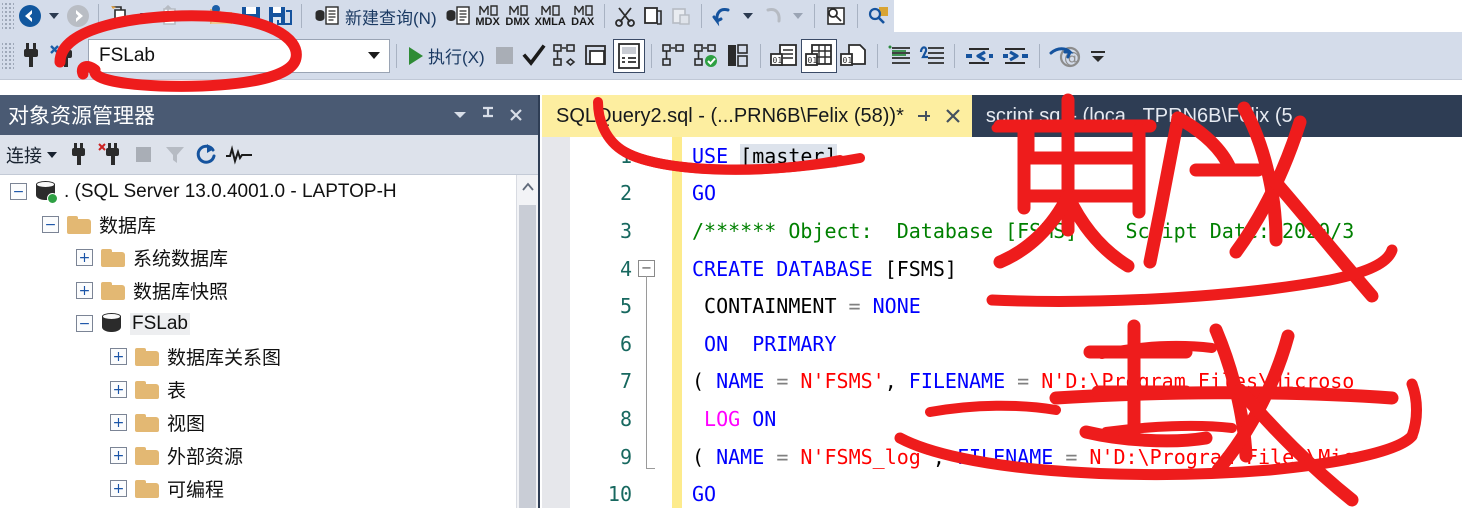 The height and width of the screenshot is (508, 1462). Describe the element at coordinates (31, 155) in the screenshot. I see `oe-connect-button: 连接` at that location.